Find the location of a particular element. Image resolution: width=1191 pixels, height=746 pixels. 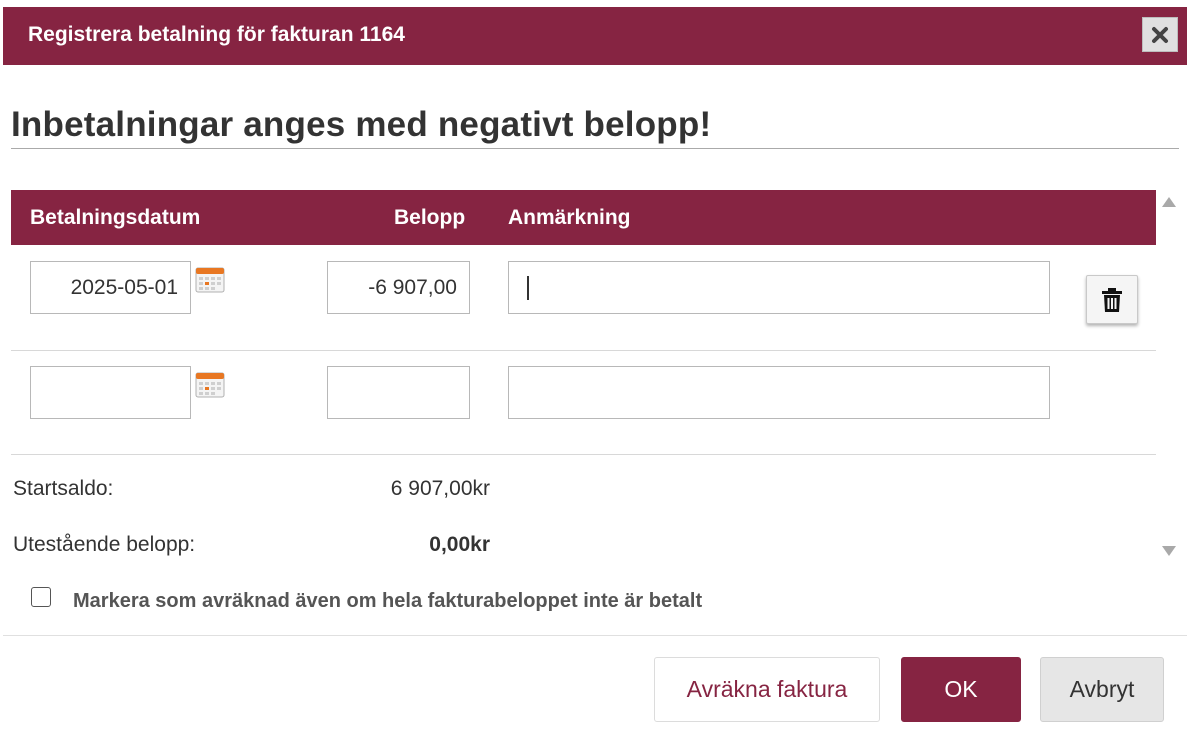

cancel-button: Avbryt is located at coordinates (1102, 689).